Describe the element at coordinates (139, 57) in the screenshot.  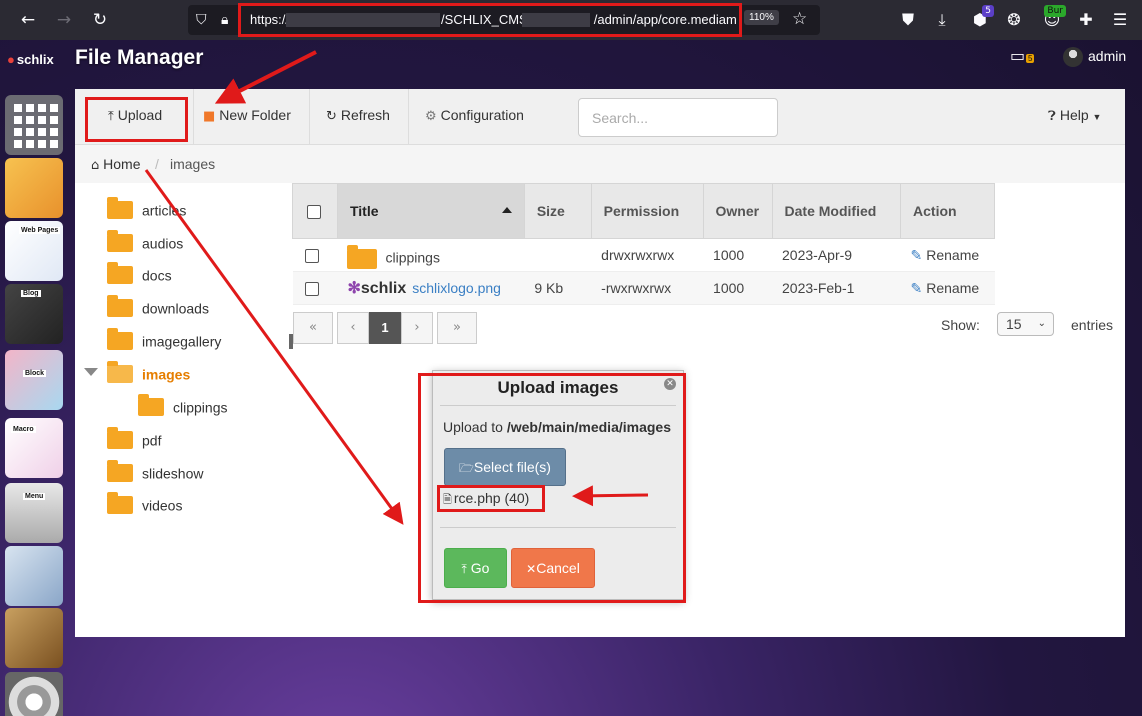
I see `page-title: File Manager` at that location.